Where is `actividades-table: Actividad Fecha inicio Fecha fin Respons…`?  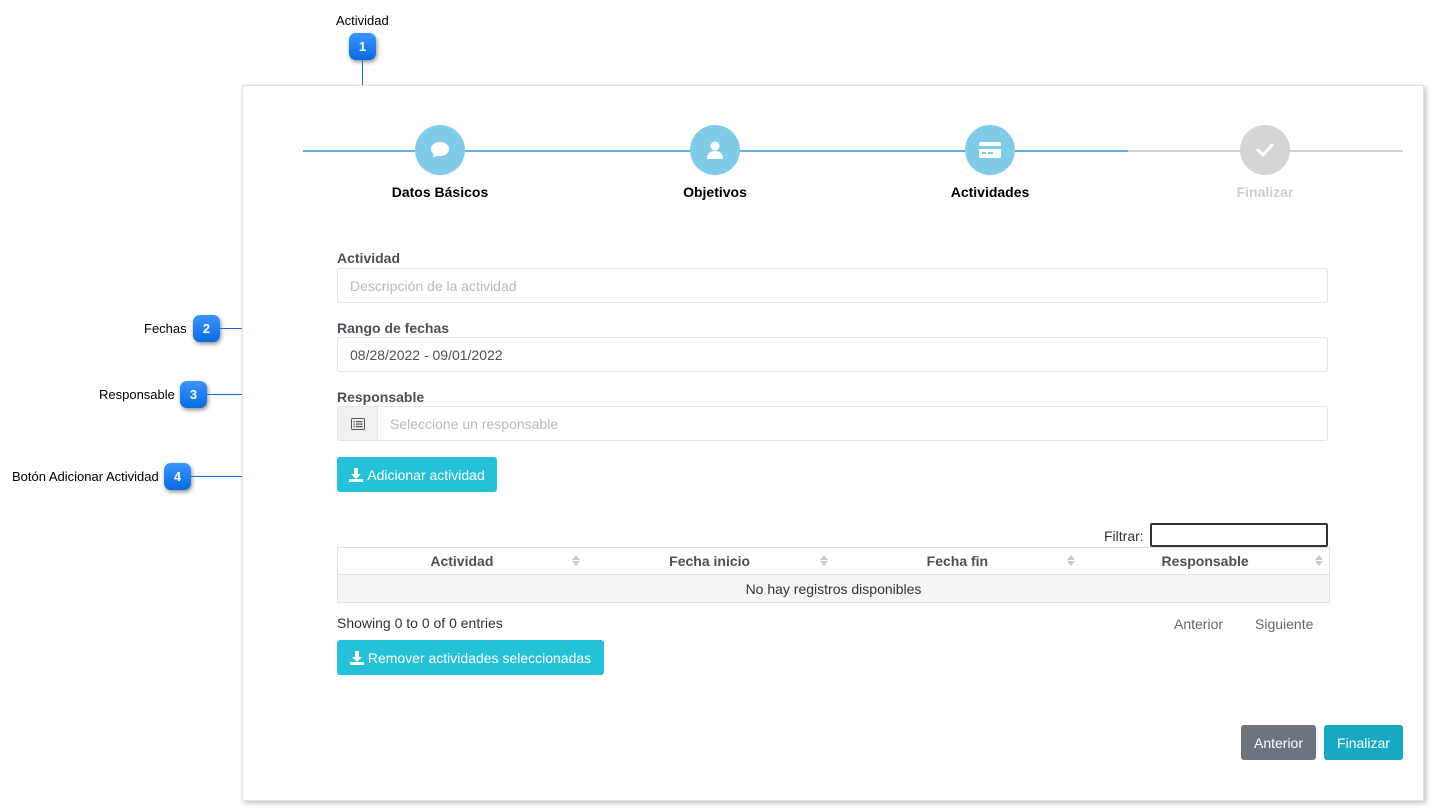
actividades-table: Actividad Fecha inicio Fecha fin Respons… is located at coordinates (833, 575).